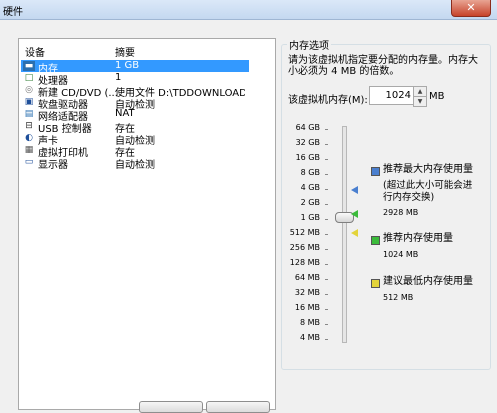  What do you see at coordinates (310, 217) in the screenshot?
I see `scale-label: 1 GB` at bounding box center [310, 217].